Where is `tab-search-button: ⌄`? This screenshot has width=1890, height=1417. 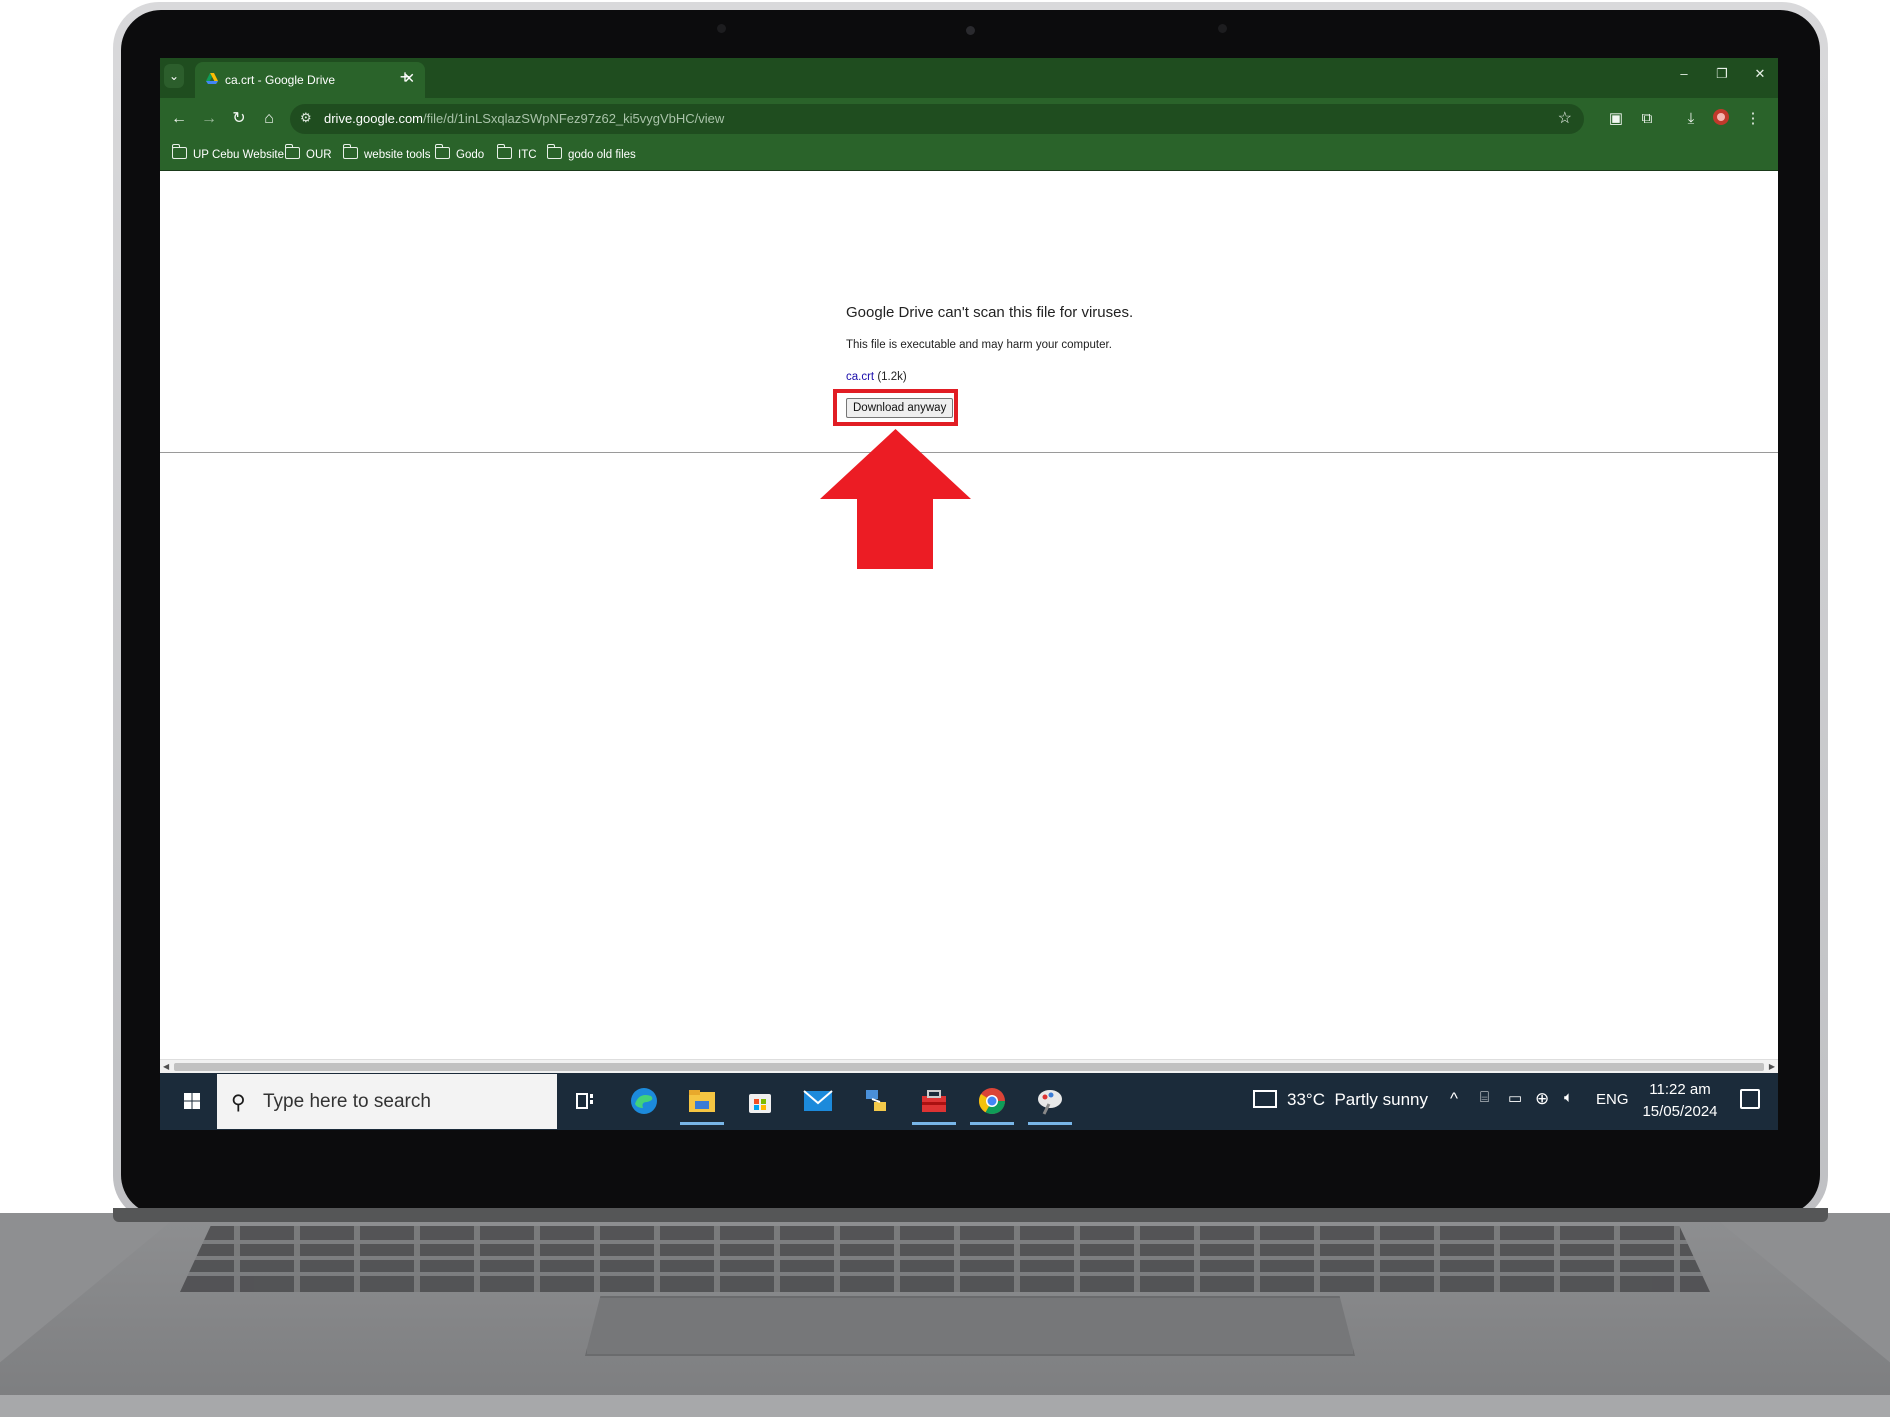
tab-search-button: ⌄ is located at coordinates (174, 76).